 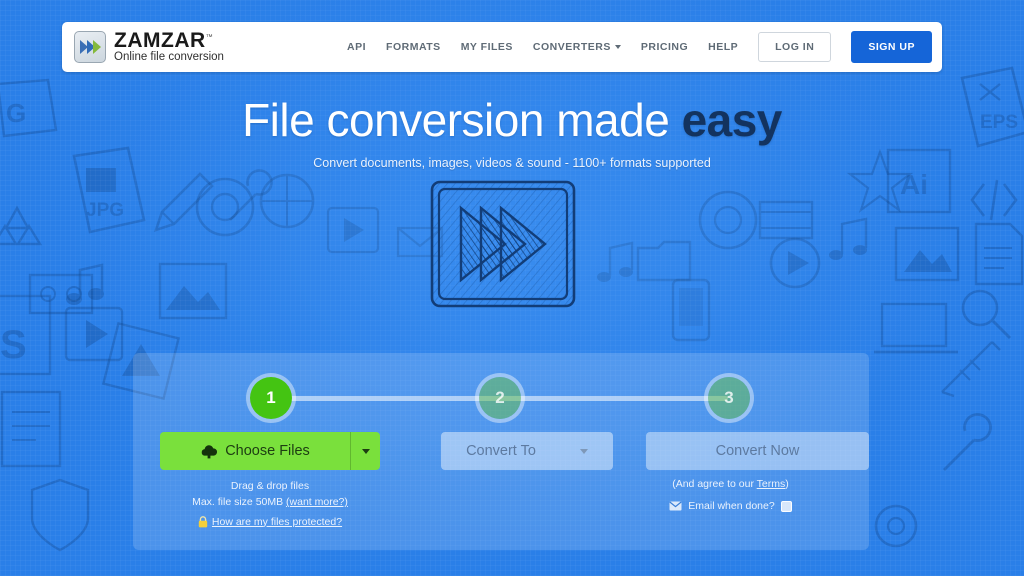 I want to click on nav-label: API, so click(x=357, y=47).